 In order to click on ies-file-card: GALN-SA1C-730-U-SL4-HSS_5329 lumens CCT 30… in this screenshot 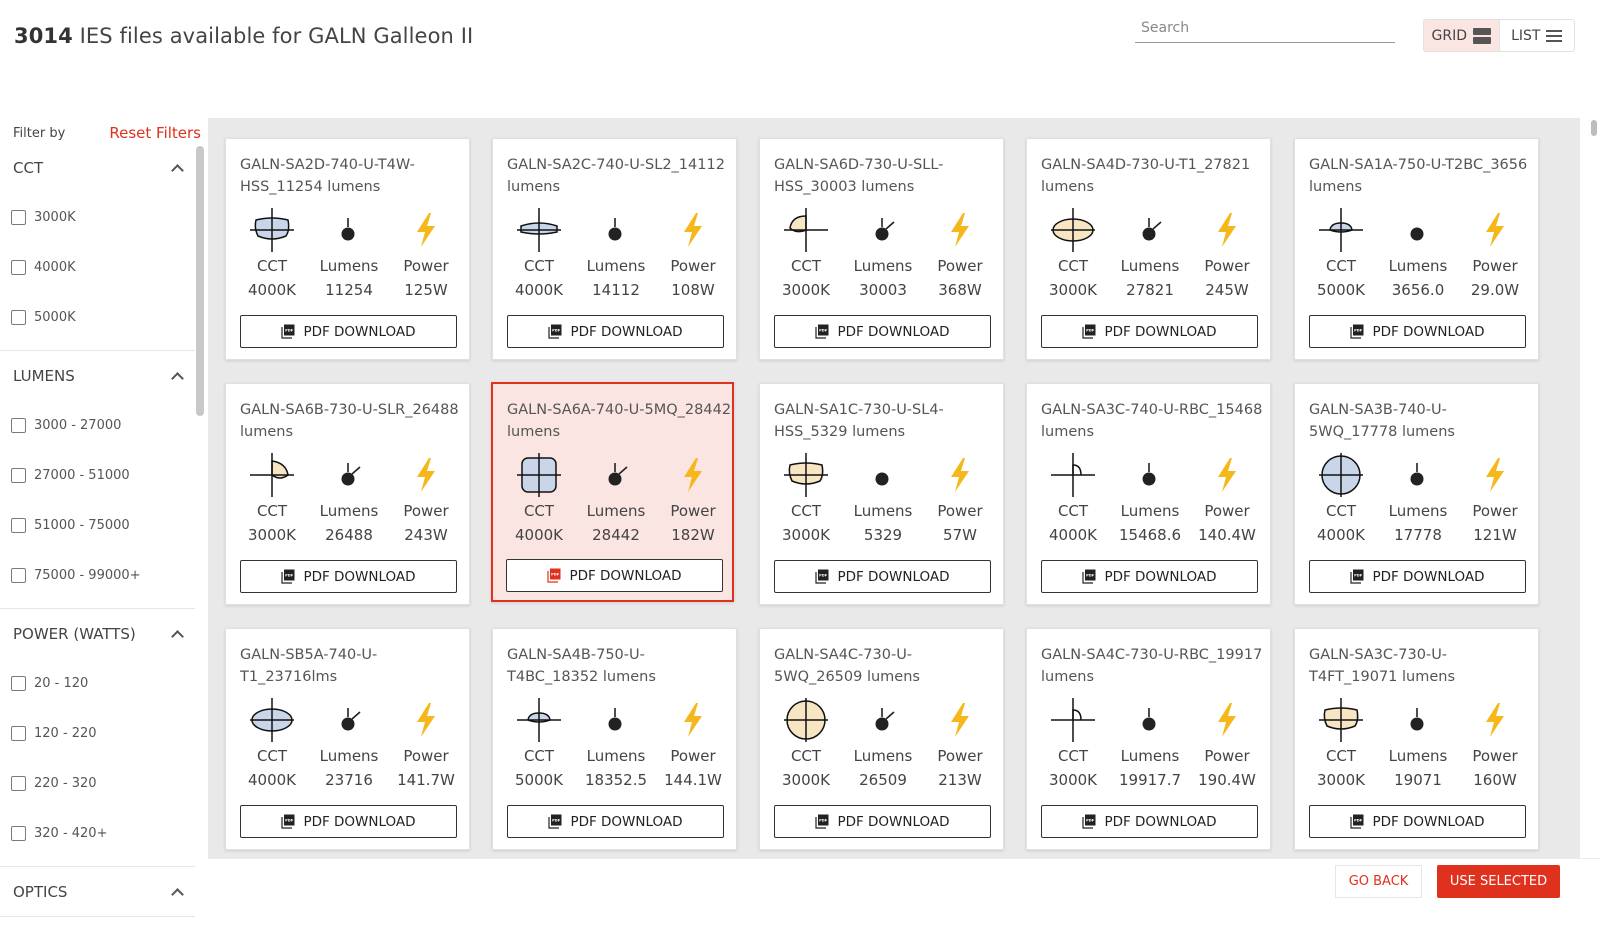, I will do `click(881, 494)`.